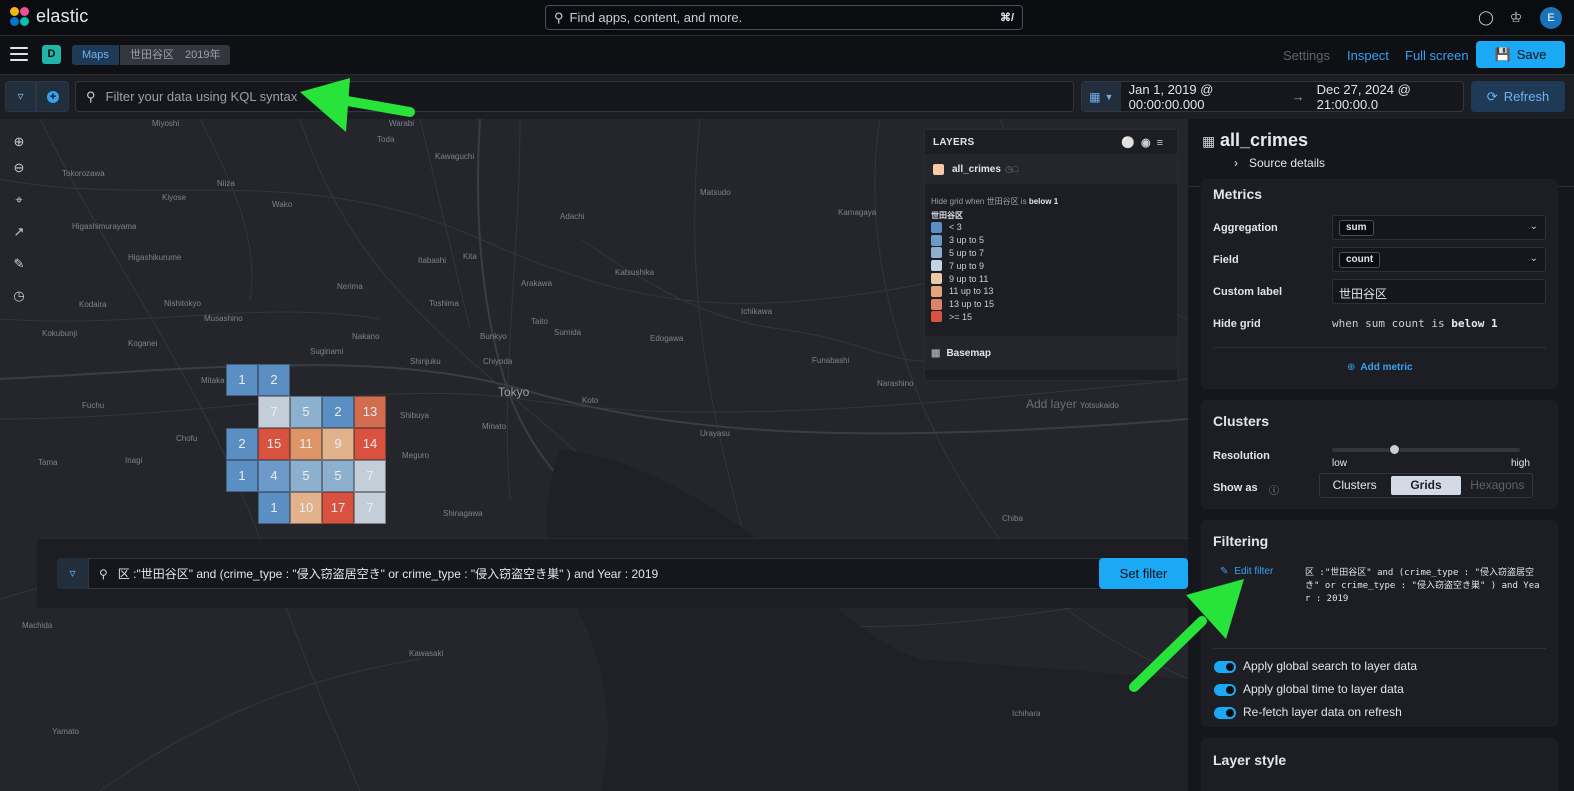 Image resolution: width=1574 pixels, height=791 pixels. What do you see at coordinates (1486, 17) in the screenshot?
I see `help-icon: ◯` at bounding box center [1486, 17].